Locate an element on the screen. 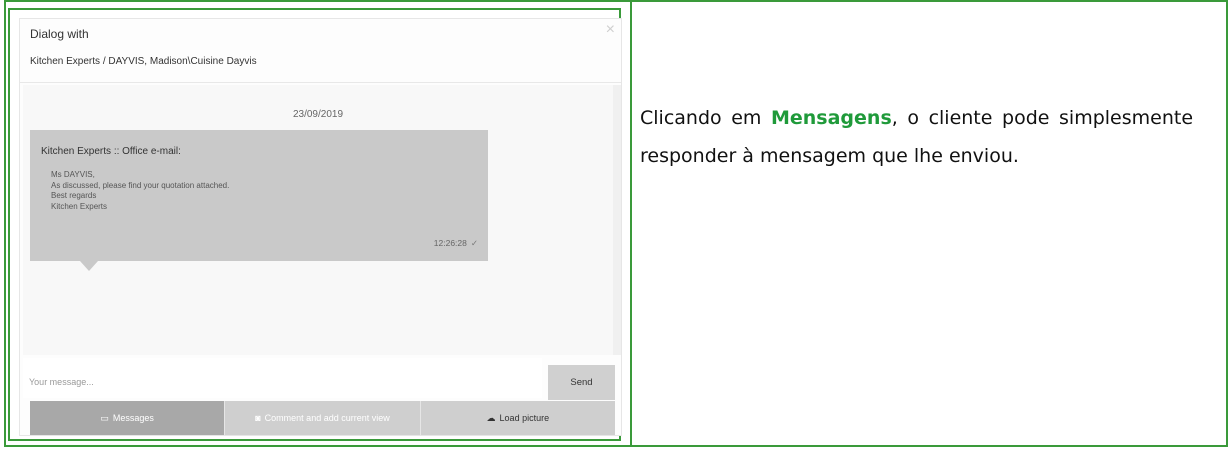 This screenshot has height=450, width=1231. tab-comment-view: ◙ Comment and add current view is located at coordinates (323, 418).